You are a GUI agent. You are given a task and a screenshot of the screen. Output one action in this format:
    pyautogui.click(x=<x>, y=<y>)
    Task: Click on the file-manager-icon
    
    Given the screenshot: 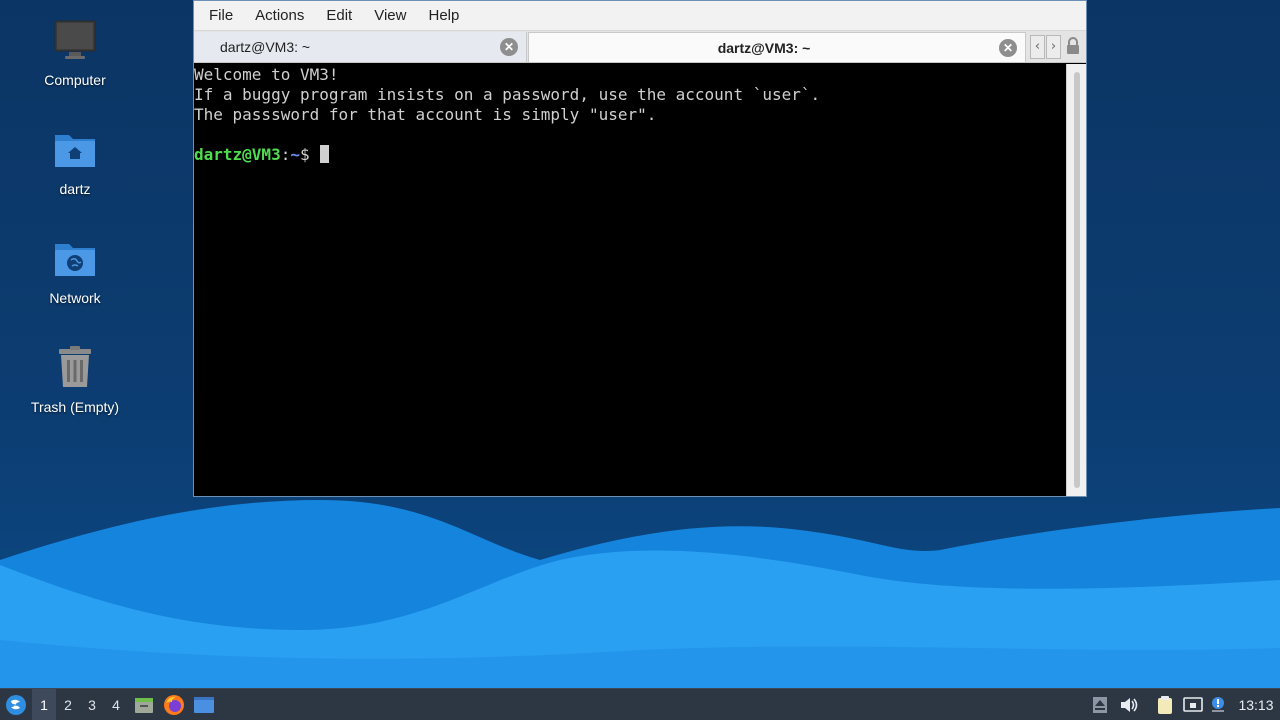 What is the action you would take?
    pyautogui.click(x=144, y=705)
    